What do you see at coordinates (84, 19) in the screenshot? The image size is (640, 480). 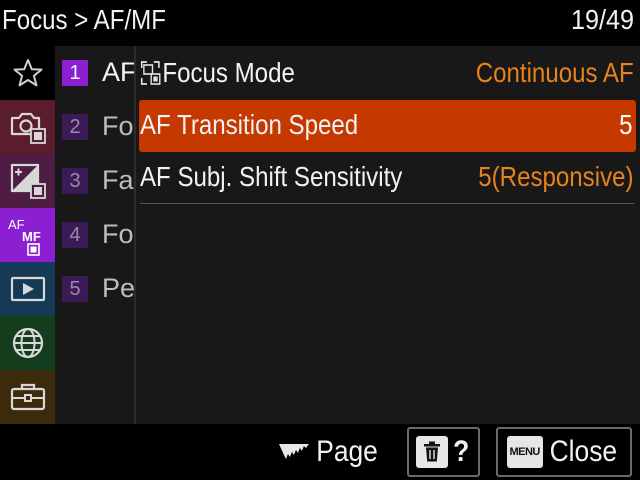 I see `breadcrumb: Focus > AF/MF` at bounding box center [84, 19].